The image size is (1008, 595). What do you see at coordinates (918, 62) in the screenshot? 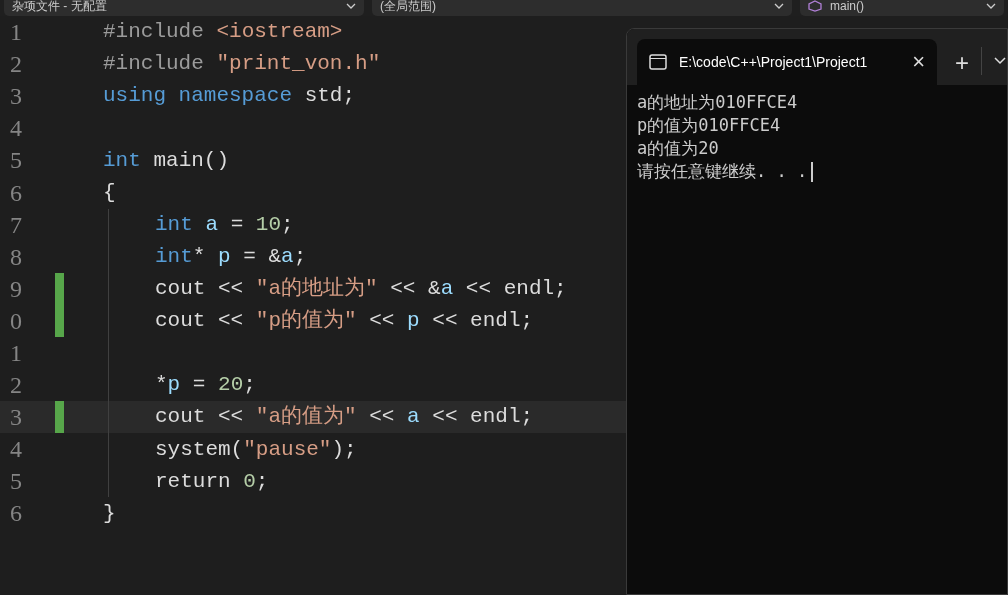
I see `close-tab-button: ×` at bounding box center [918, 62].